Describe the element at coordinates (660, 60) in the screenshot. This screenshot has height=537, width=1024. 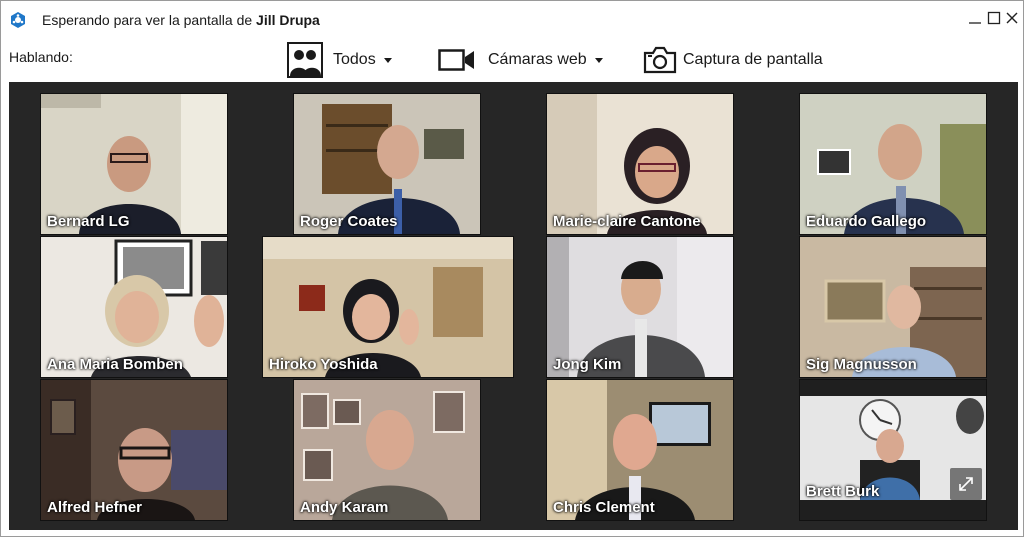
I see `camera-icon` at that location.